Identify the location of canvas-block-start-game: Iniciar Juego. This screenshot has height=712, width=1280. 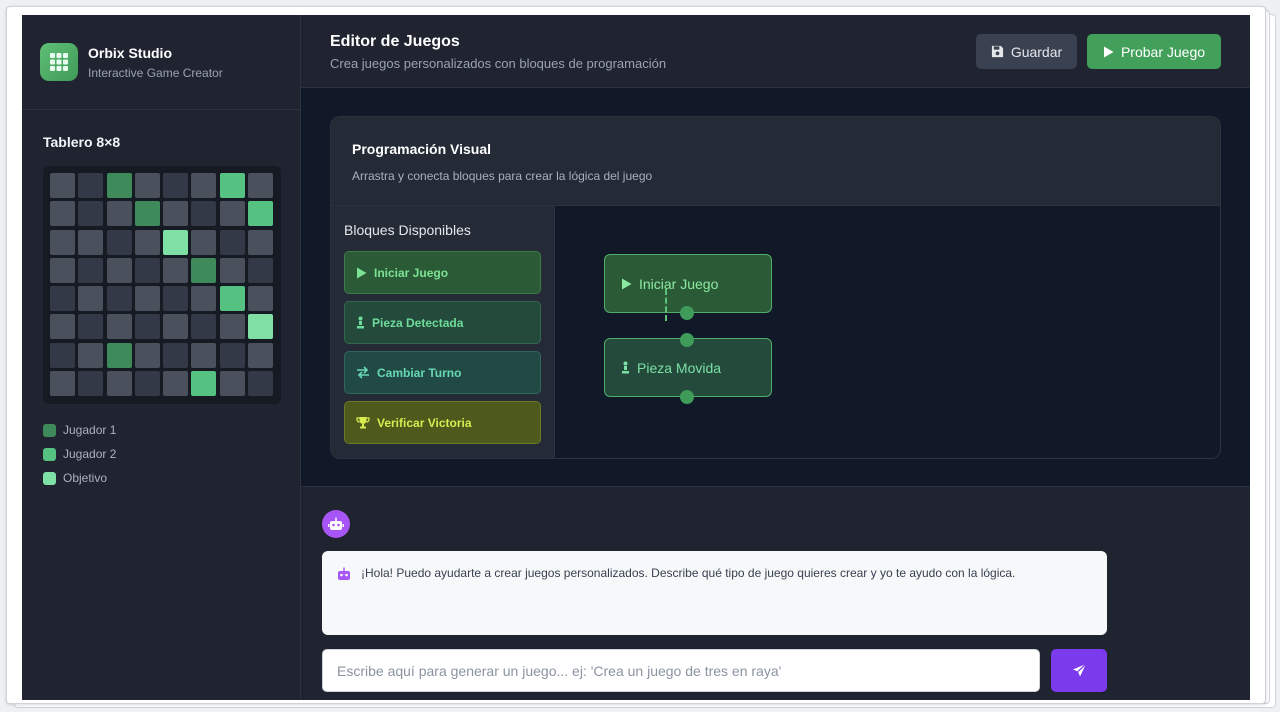
(688, 283).